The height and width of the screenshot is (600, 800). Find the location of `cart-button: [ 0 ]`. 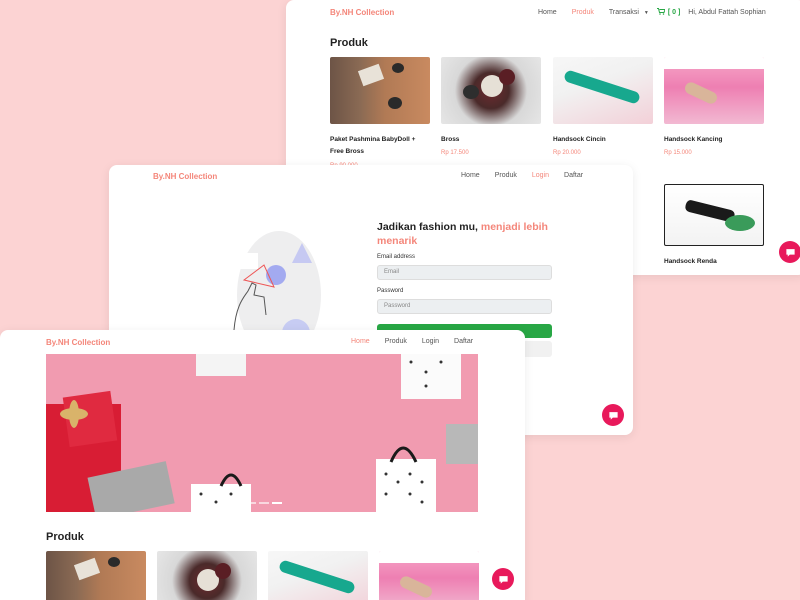

cart-button: [ 0 ] is located at coordinates (668, 12).